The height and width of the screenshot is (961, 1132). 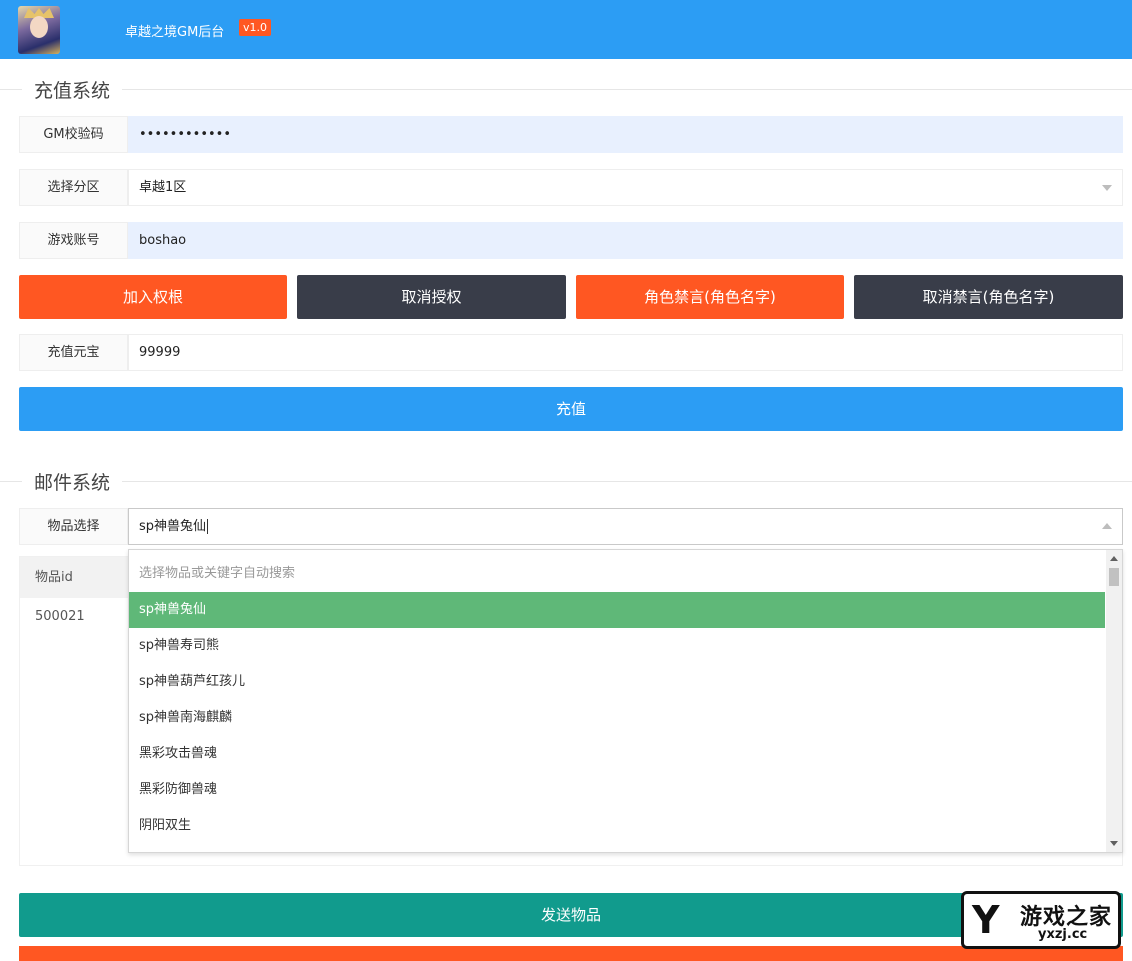 What do you see at coordinates (1063, 934) in the screenshot?
I see `watermark-url: yxzj.cc` at bounding box center [1063, 934].